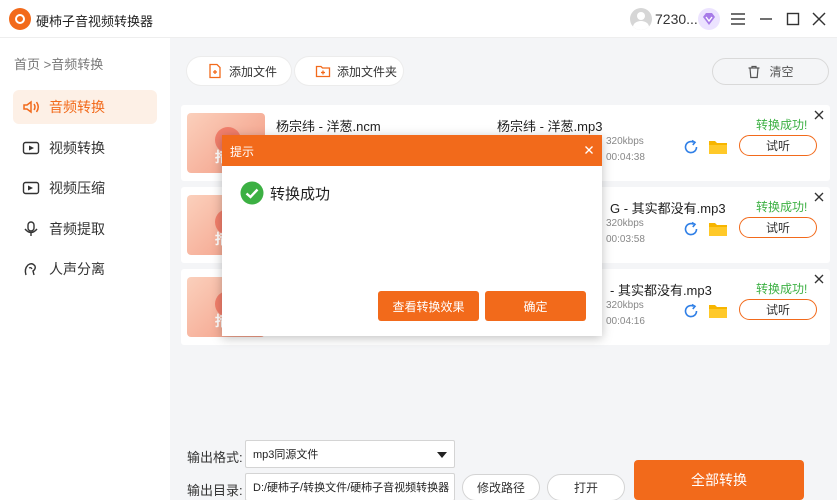  Describe the element at coordinates (20, 19) in the screenshot. I see `app-logo-icon` at that location.